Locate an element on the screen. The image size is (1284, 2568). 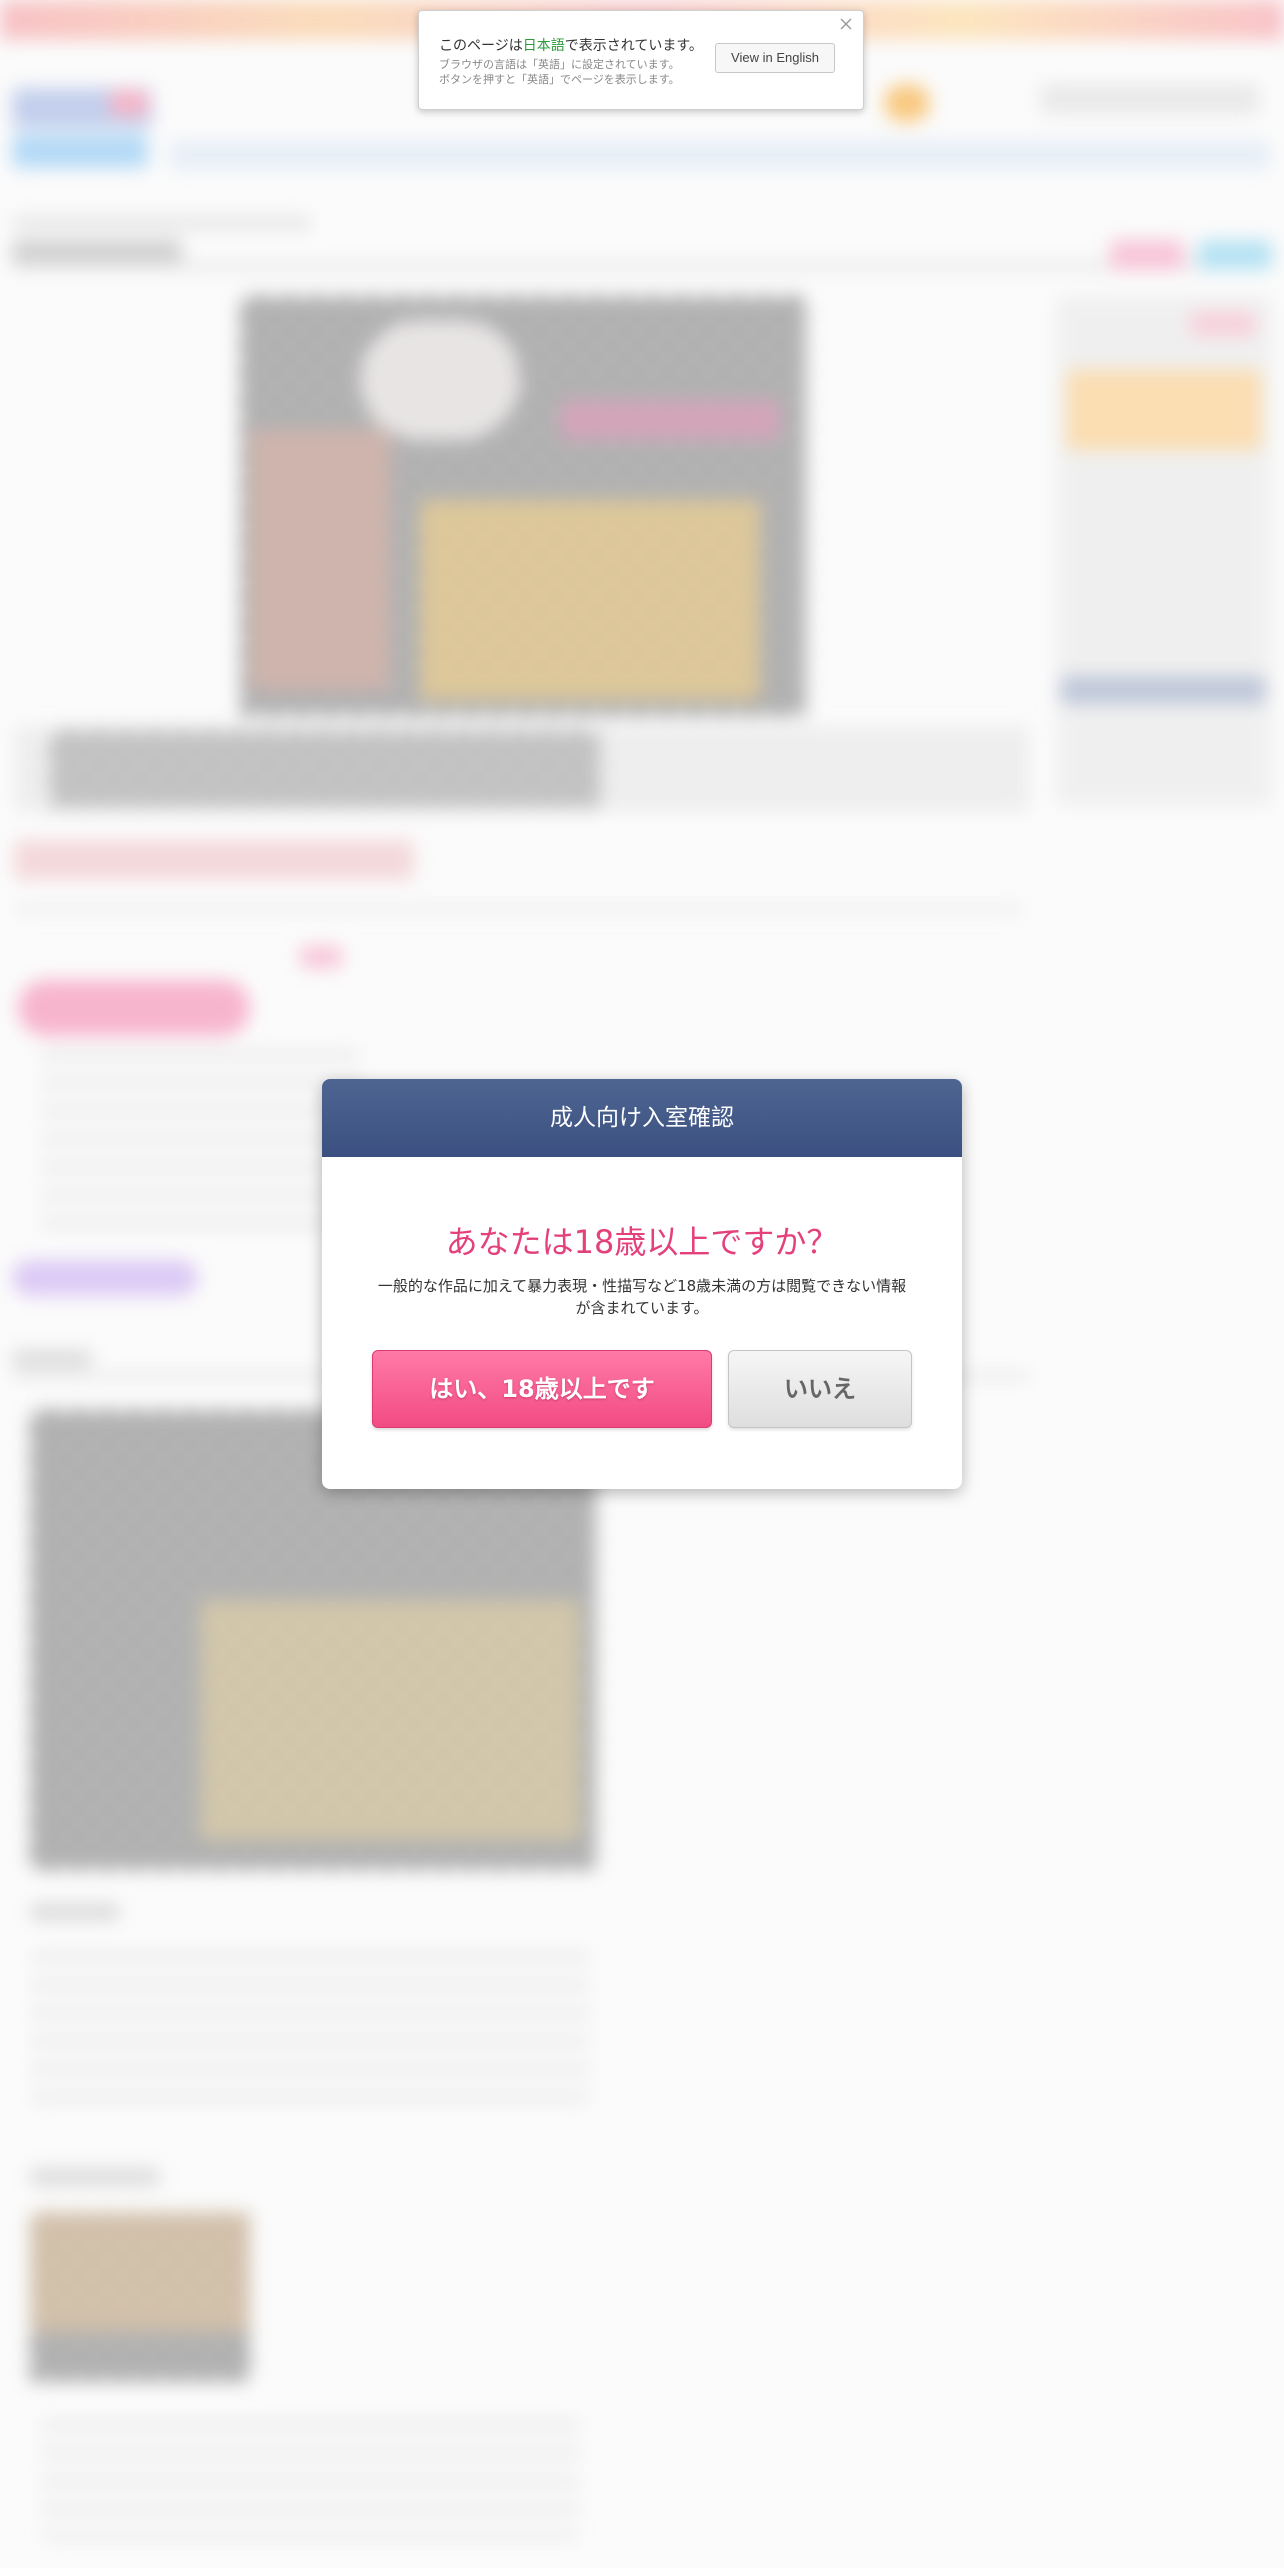
header-orange-icon is located at coordinates (907, 103).